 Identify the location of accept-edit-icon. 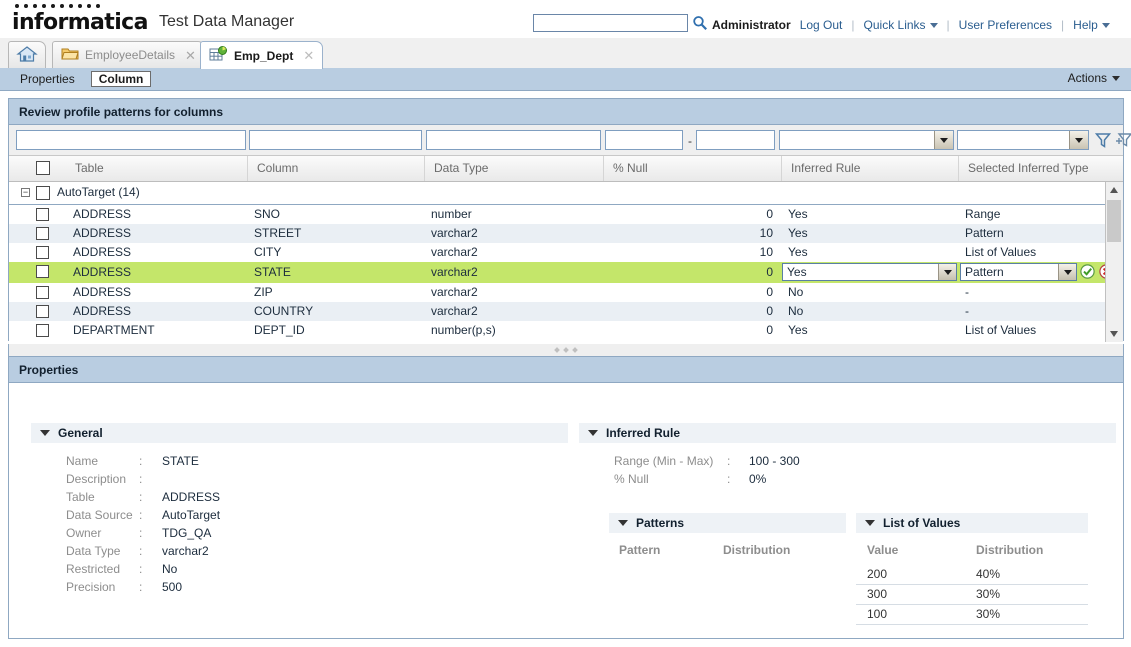
(1087, 271).